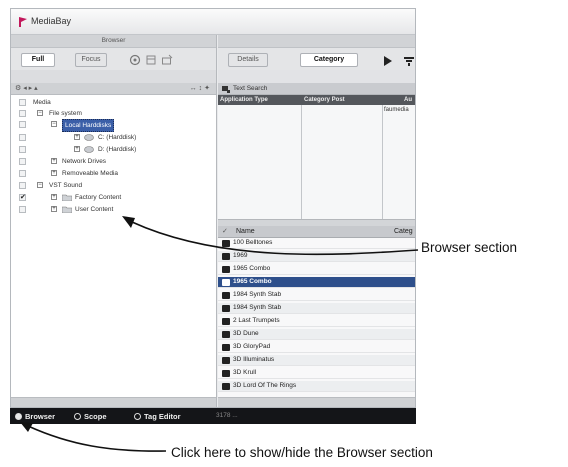 This screenshot has width=568, height=467. I want to click on right-tabs: Details Category, so click(316, 59).